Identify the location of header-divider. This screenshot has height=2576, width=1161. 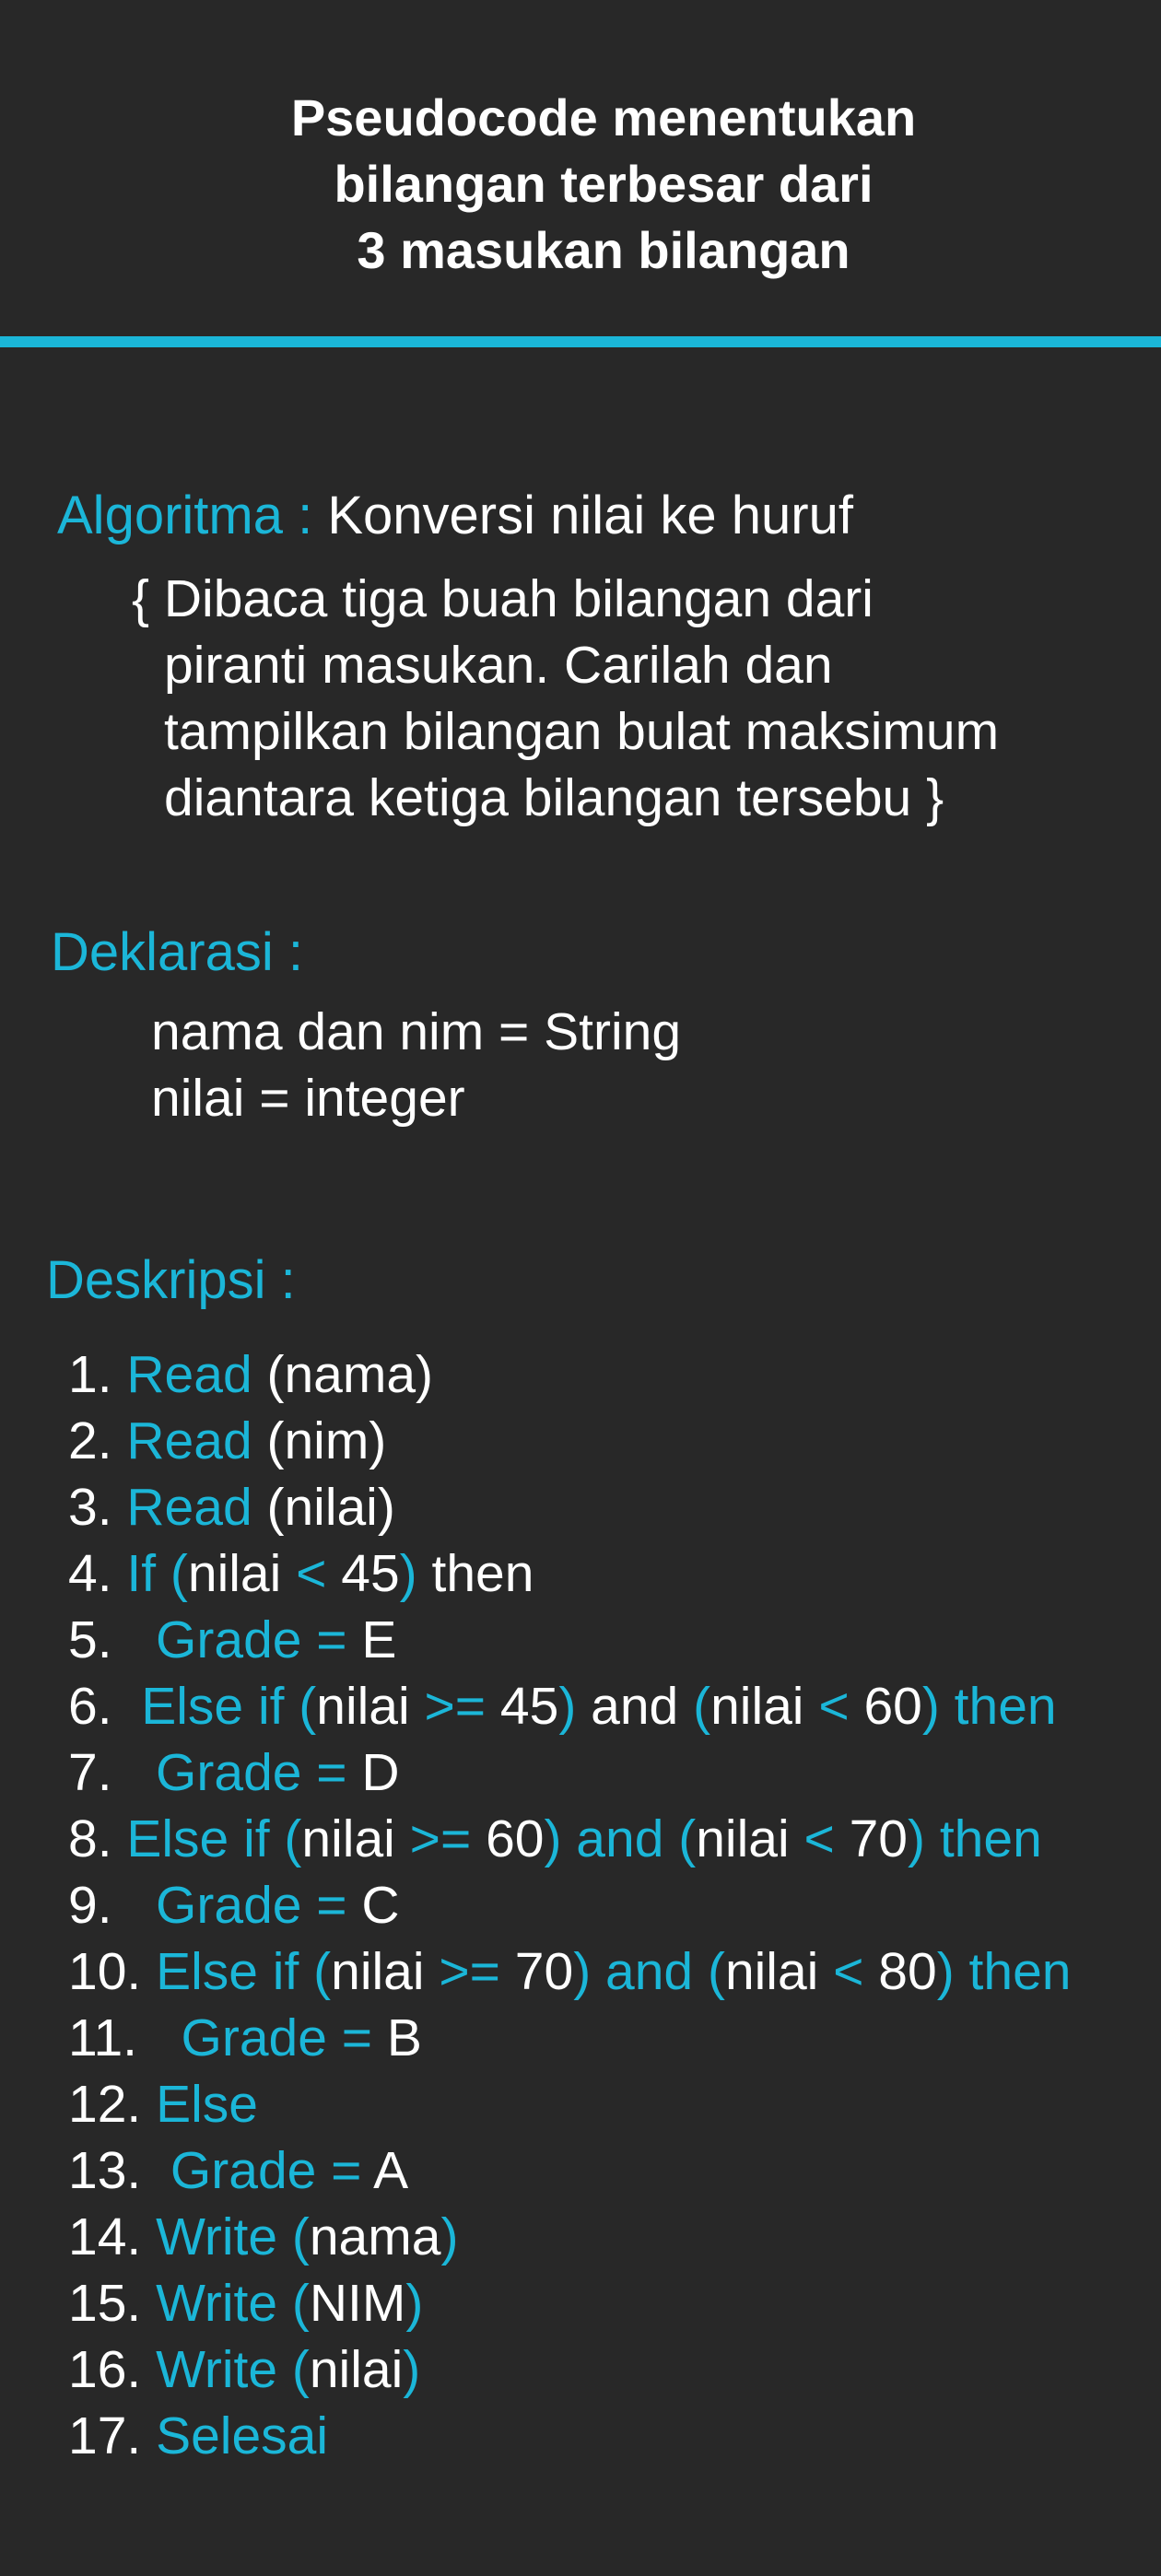
(580, 341).